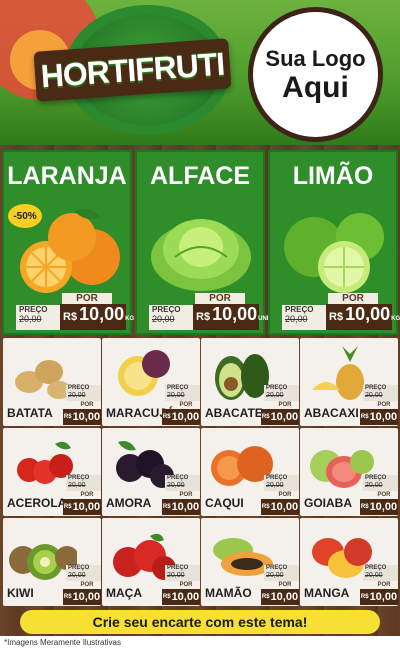 This screenshot has width=400, height=650. What do you see at coordinates (204, 242) in the screenshot?
I see `featured-panel-alface: ALFACE POR PREÇO 20,00 R$ 10,00 UNID` at bounding box center [204, 242].